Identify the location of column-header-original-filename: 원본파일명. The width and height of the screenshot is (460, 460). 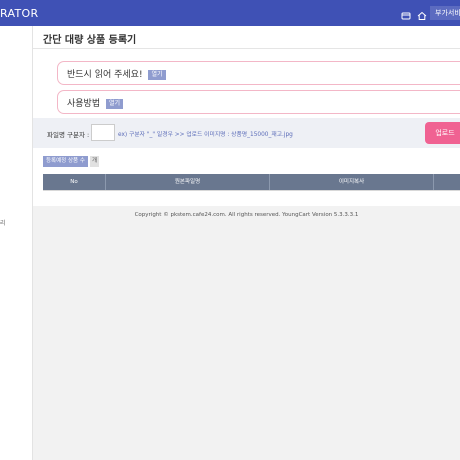
(188, 182).